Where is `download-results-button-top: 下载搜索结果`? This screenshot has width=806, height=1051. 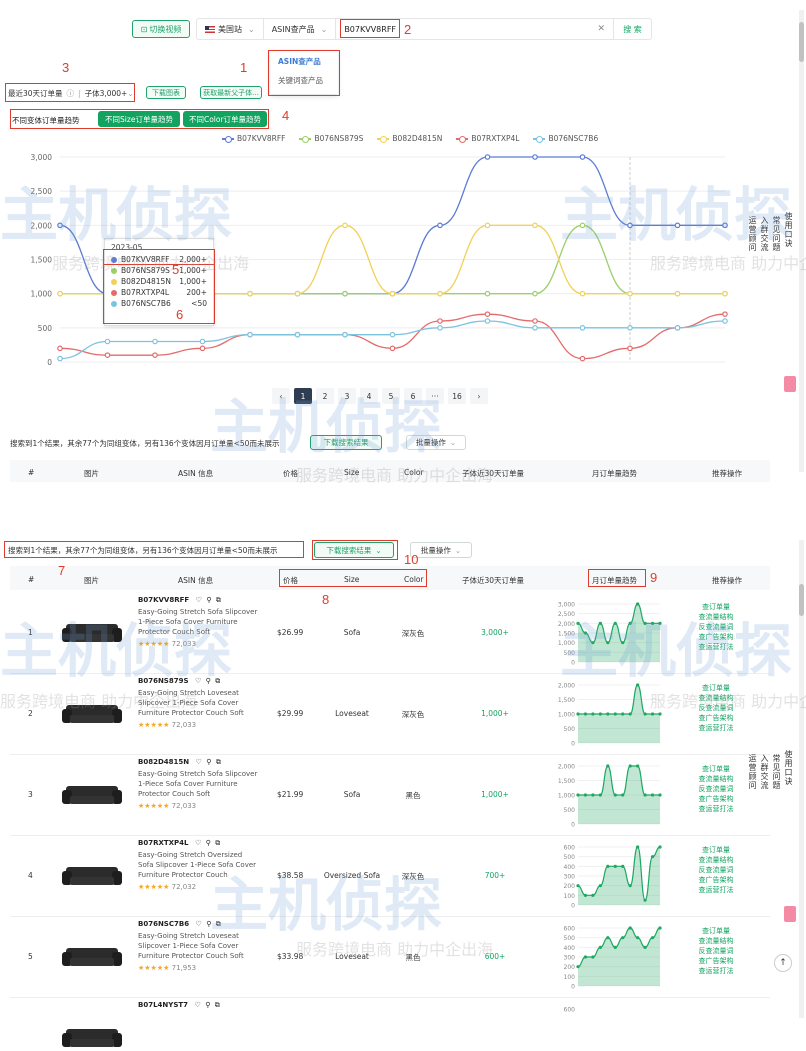
download-results-button-top: 下载搜索结果 is located at coordinates (346, 442).